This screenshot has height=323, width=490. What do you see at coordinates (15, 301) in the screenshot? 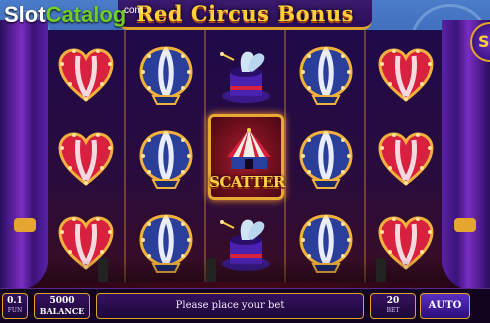
I see `coin-value: 0.1` at bounding box center [15, 301].